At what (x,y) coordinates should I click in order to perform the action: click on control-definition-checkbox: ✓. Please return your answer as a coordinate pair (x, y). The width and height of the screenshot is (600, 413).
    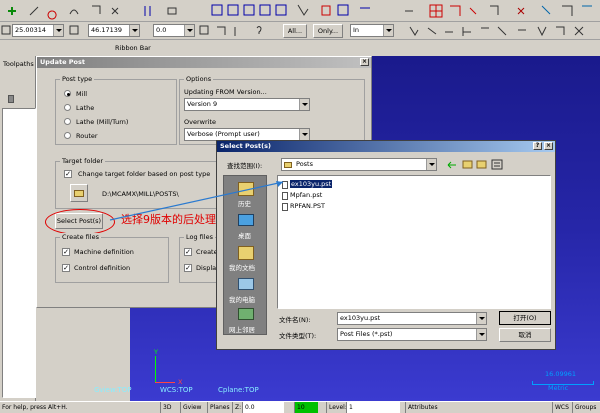
    Looking at the image, I should click on (66, 268).